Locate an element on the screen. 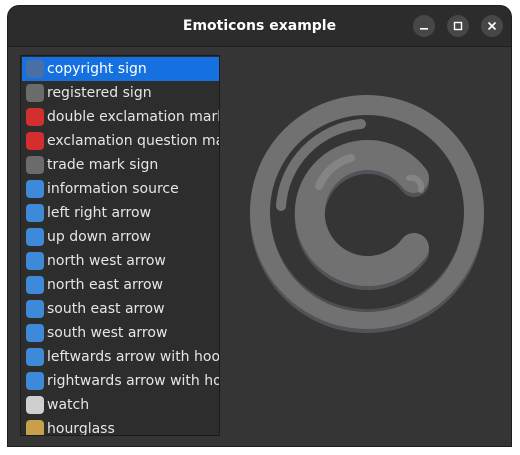 This screenshot has width=520, height=455. list-item-label: watch is located at coordinates (68, 405).